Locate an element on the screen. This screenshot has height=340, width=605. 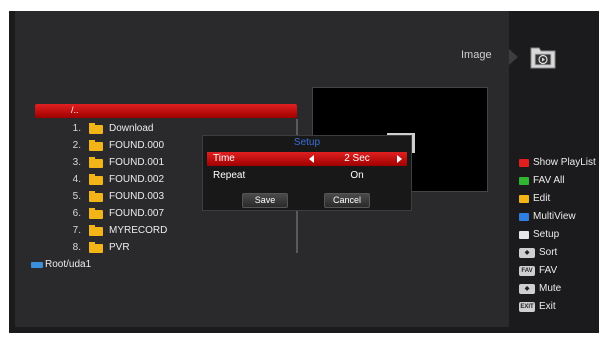
arrow-right-icon is located at coordinates (399, 159).